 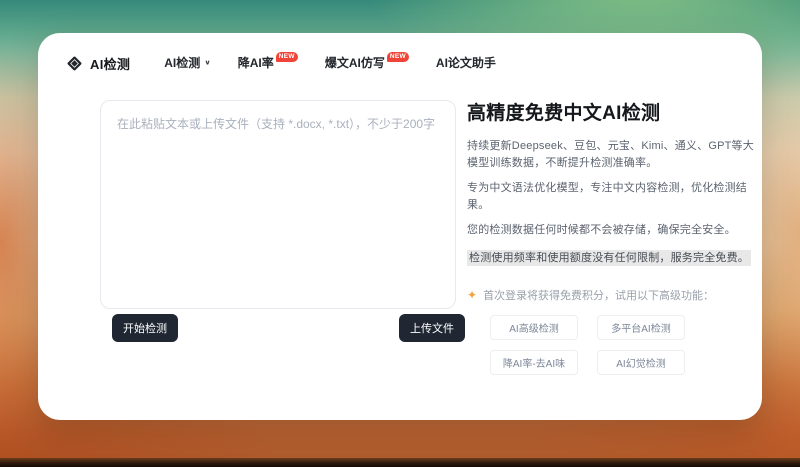 I want to click on chevron-down-icon: ∨, so click(x=207, y=63).